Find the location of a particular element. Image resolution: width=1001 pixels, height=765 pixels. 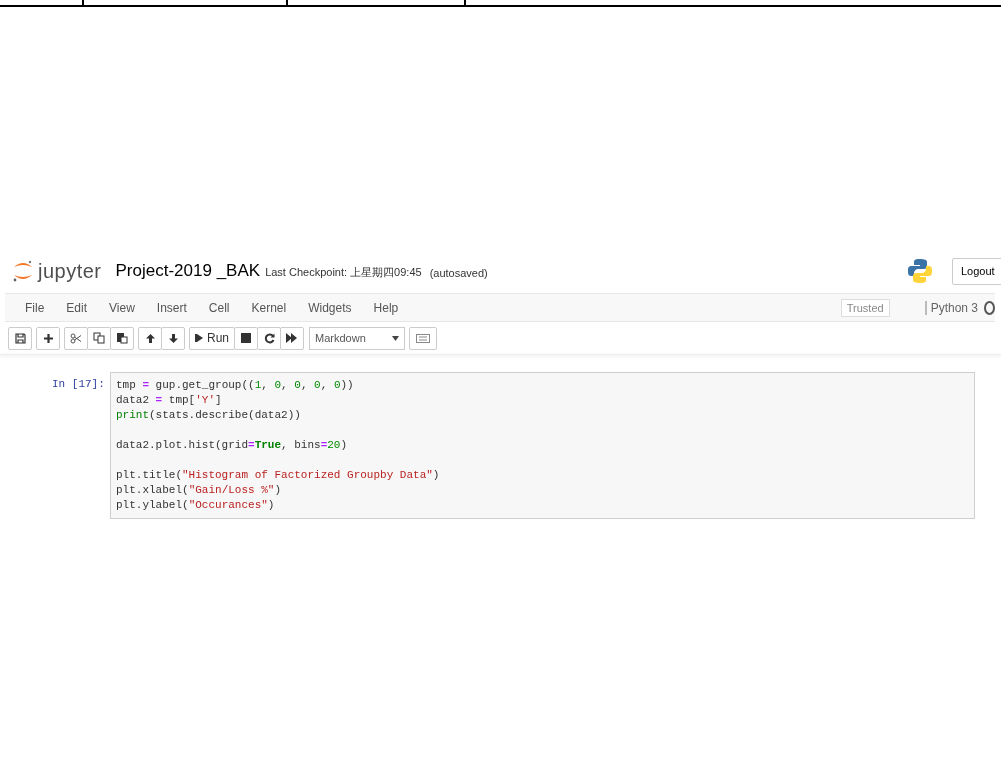

logo-arcs-icon is located at coordinates (23, 271).